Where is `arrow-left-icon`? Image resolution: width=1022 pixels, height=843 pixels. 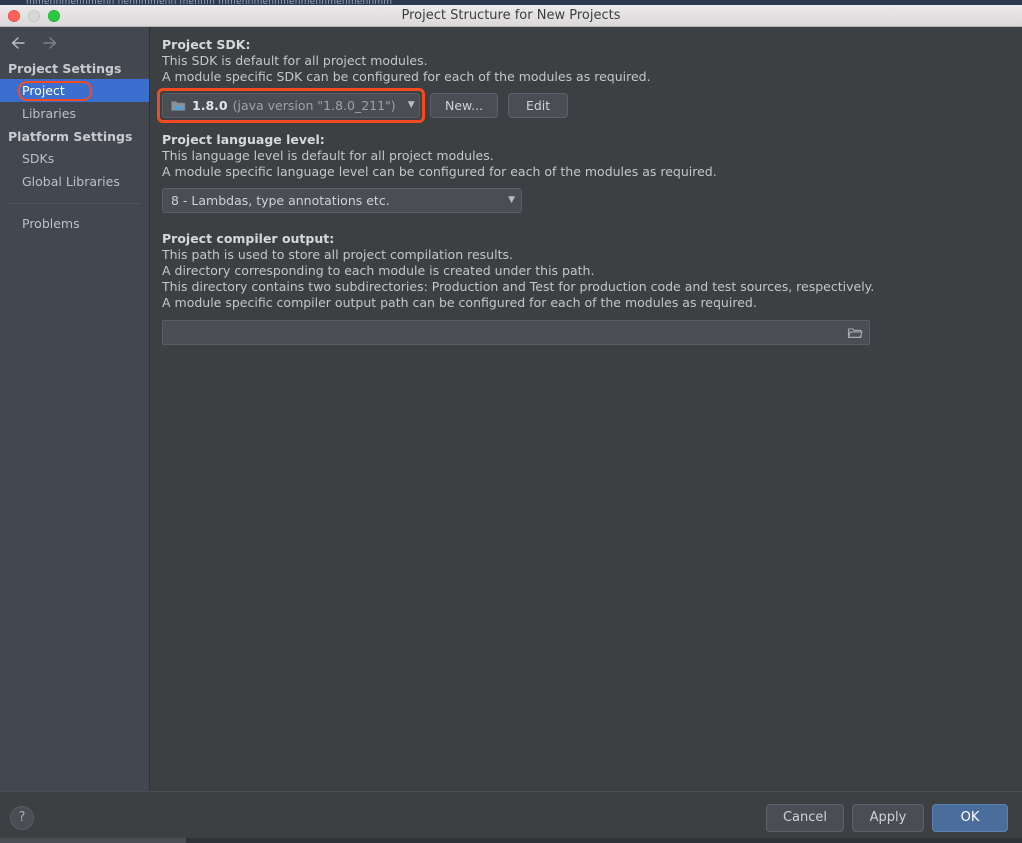
arrow-left-icon is located at coordinates (18, 43).